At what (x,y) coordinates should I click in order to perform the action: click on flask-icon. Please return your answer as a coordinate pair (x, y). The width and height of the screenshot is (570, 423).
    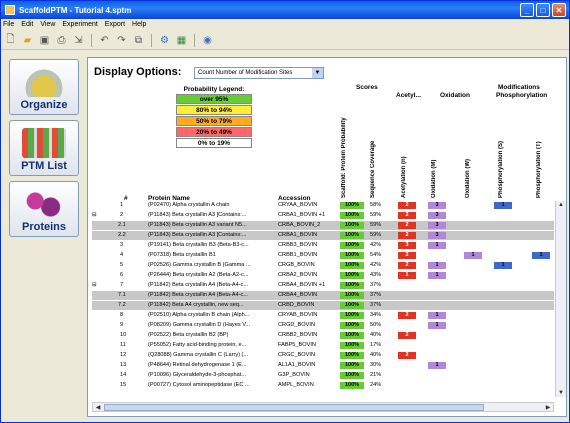
    Looking at the image, I should click on (44, 82).